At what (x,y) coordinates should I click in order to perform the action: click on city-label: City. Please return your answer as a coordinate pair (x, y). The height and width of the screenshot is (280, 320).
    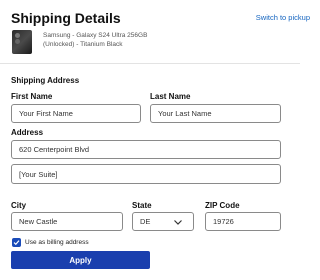
    Looking at the image, I should click on (19, 205).